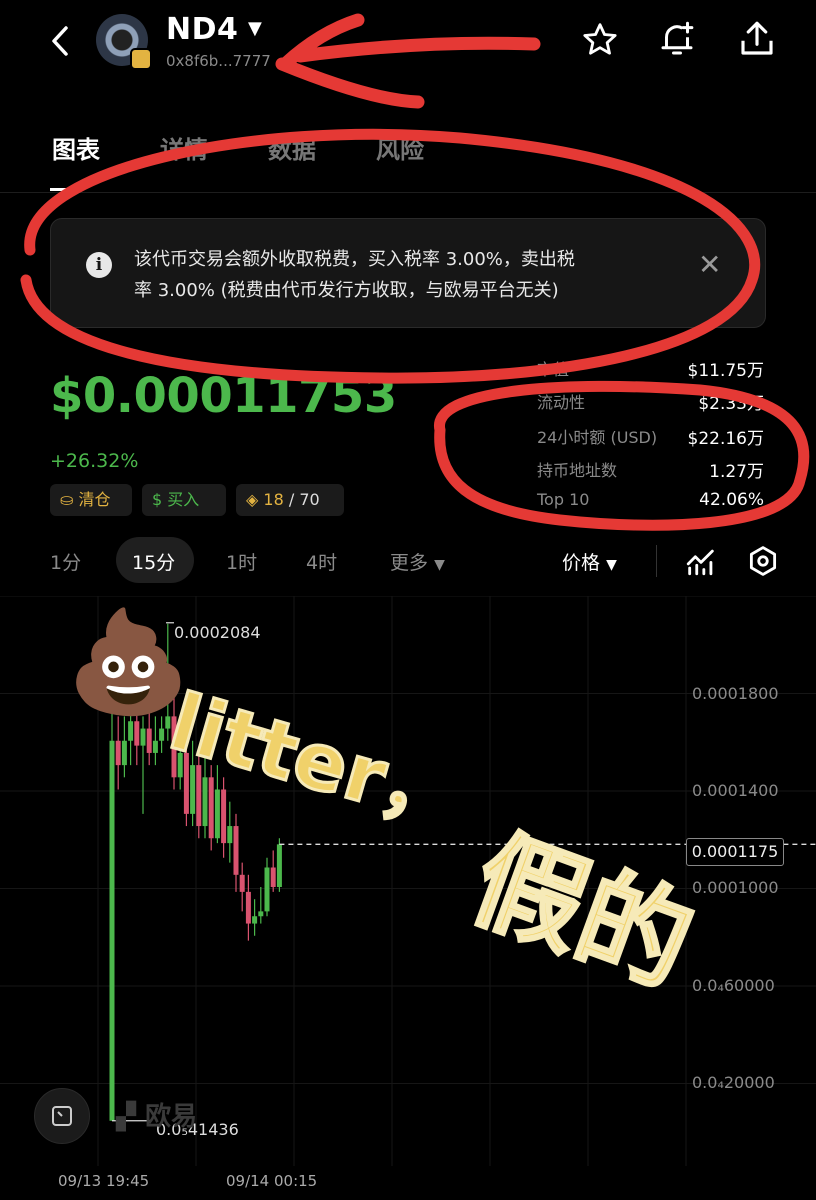 Image resolution: width=816 pixels, height=1200 pixels. Describe the element at coordinates (735, 790) in the screenshot. I see `y-tick-label: 0.0001400` at that location.